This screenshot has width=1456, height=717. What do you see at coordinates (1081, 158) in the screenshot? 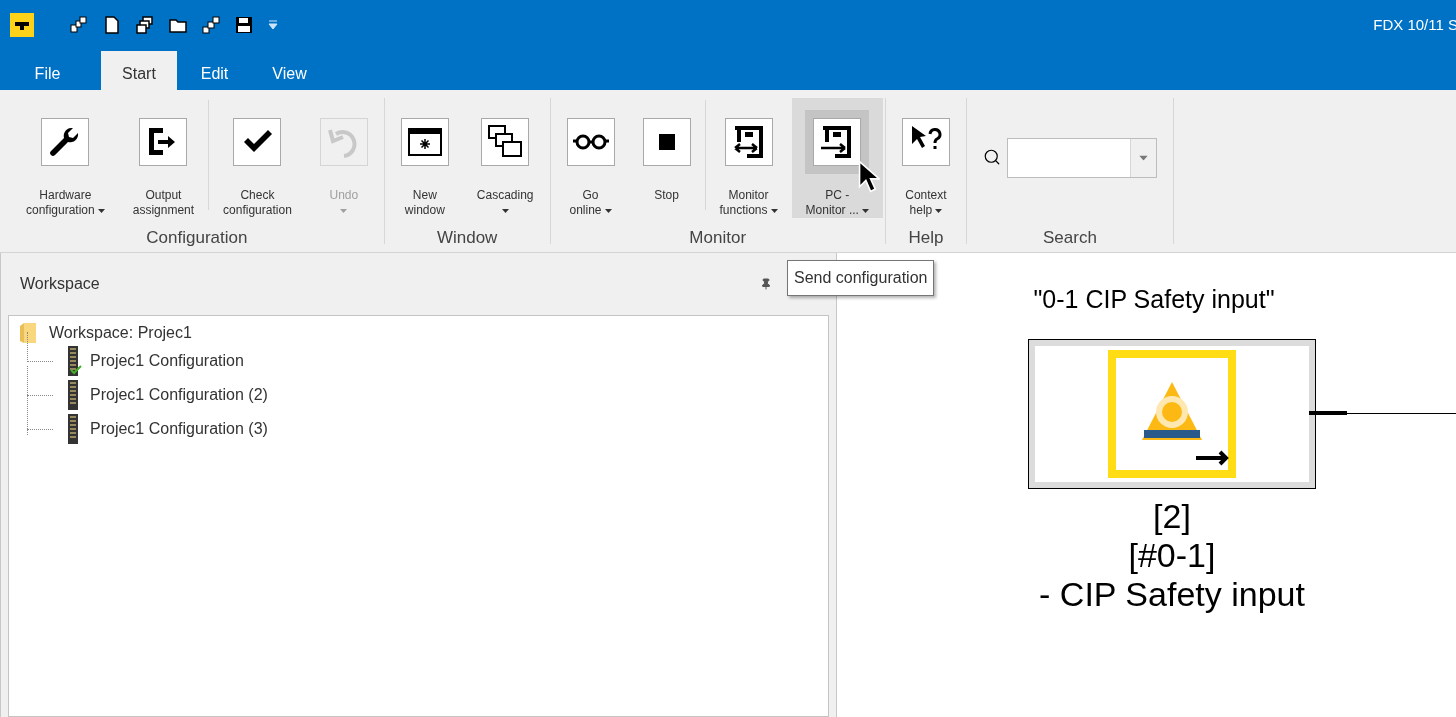
I see `search-field` at bounding box center [1081, 158].